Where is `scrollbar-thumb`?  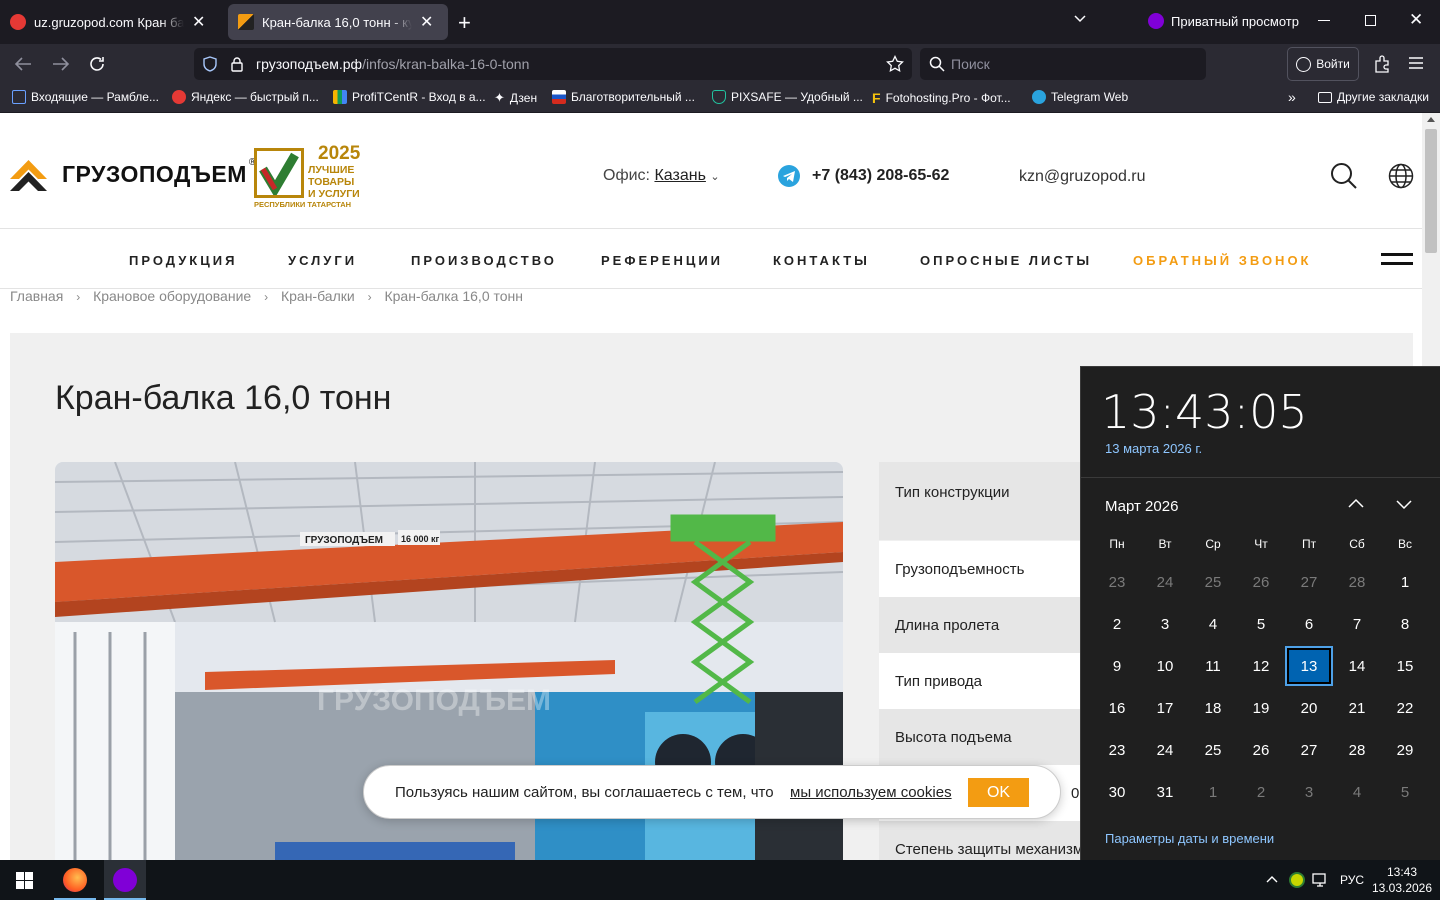 scrollbar-thumb is located at coordinates (1431, 191).